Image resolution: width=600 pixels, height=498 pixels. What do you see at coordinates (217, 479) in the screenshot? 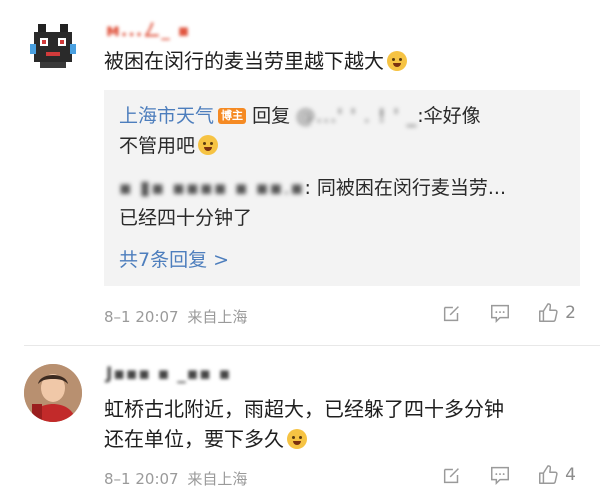
I see `location-source: 来自上海` at bounding box center [217, 479].